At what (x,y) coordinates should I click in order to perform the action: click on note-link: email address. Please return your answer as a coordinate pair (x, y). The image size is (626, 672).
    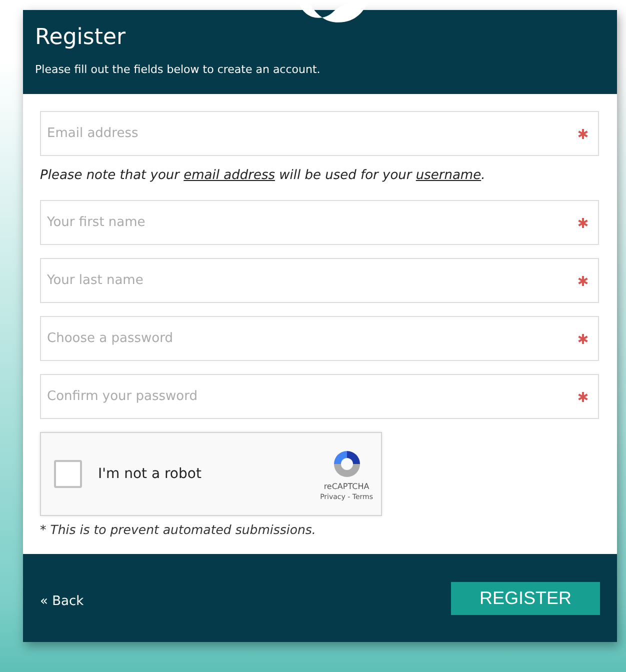
    Looking at the image, I should click on (229, 175).